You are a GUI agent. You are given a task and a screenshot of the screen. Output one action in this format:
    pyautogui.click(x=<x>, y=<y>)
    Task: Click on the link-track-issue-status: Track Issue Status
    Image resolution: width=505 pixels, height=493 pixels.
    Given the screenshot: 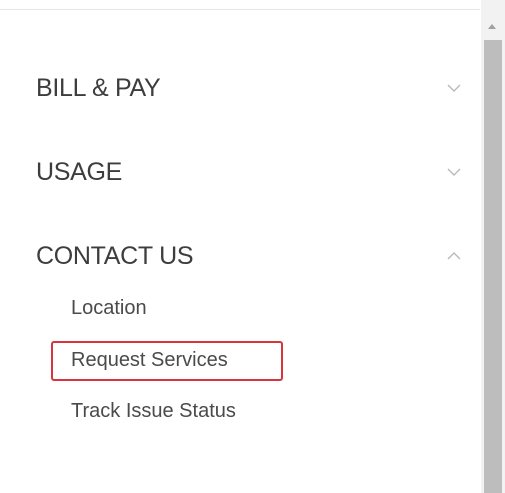 What is the action you would take?
    pyautogui.click(x=153, y=411)
    